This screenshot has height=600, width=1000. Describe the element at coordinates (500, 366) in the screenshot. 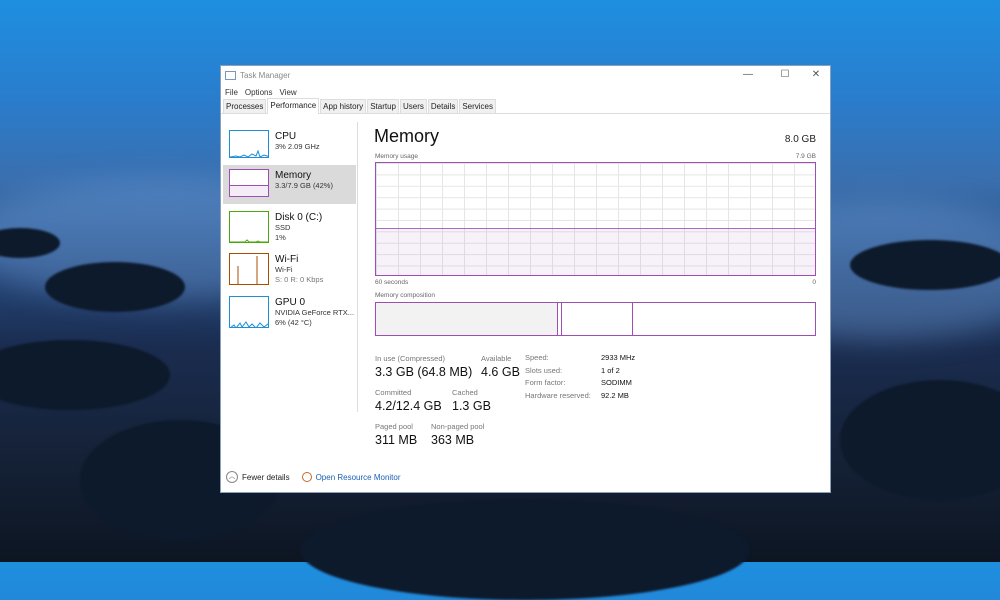

I see `available-stat: Available 4.6 GB` at that location.